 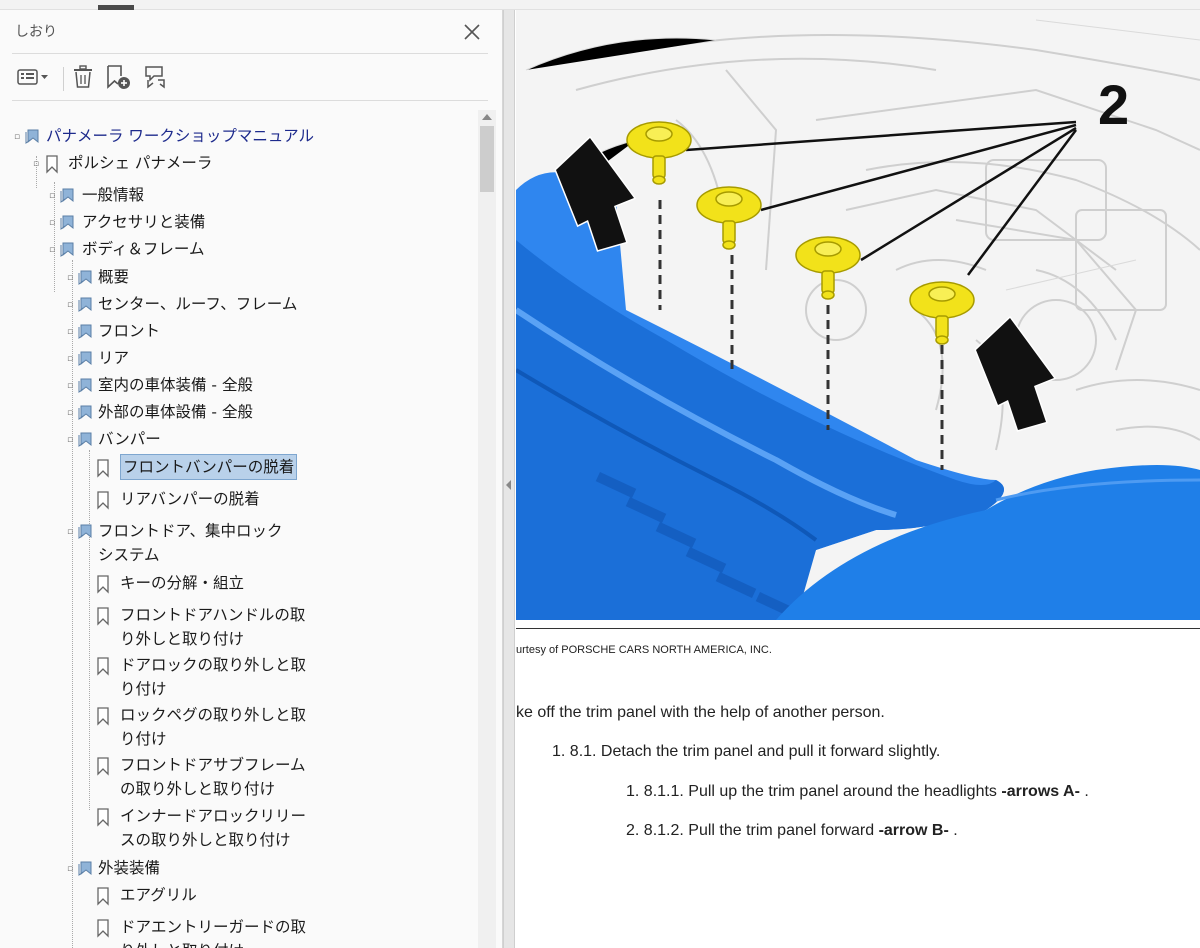 What do you see at coordinates (251, 32) in the screenshot?
I see `bookmarks-panel-header: しおり` at bounding box center [251, 32].